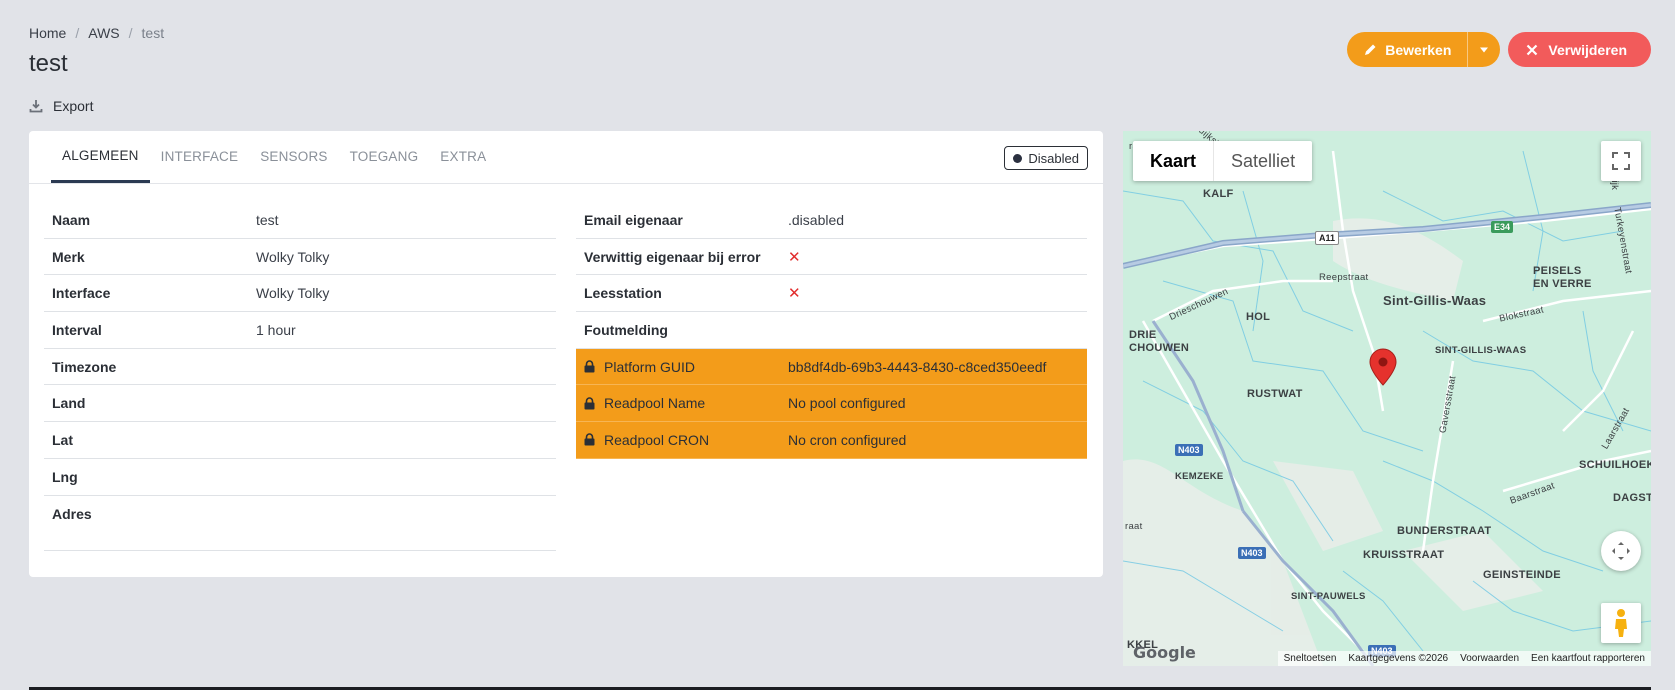 This screenshot has width=1675, height=690. Describe the element at coordinates (1579, 49) in the screenshot. I see `delete-button: Verwijderen` at that location.